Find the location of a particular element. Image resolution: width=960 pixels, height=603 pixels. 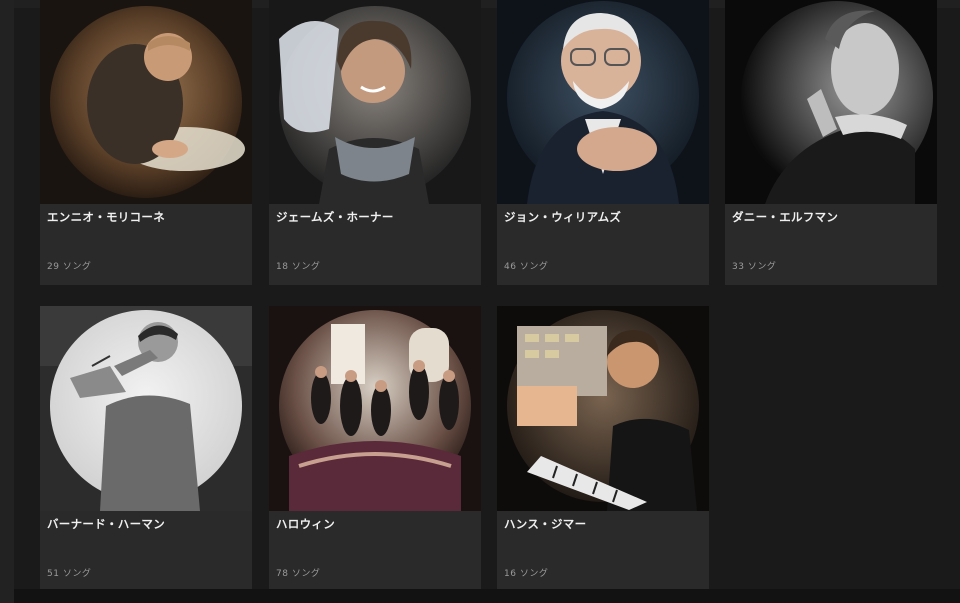

man-hand-on-chin-avatar is located at coordinates (831, 102).